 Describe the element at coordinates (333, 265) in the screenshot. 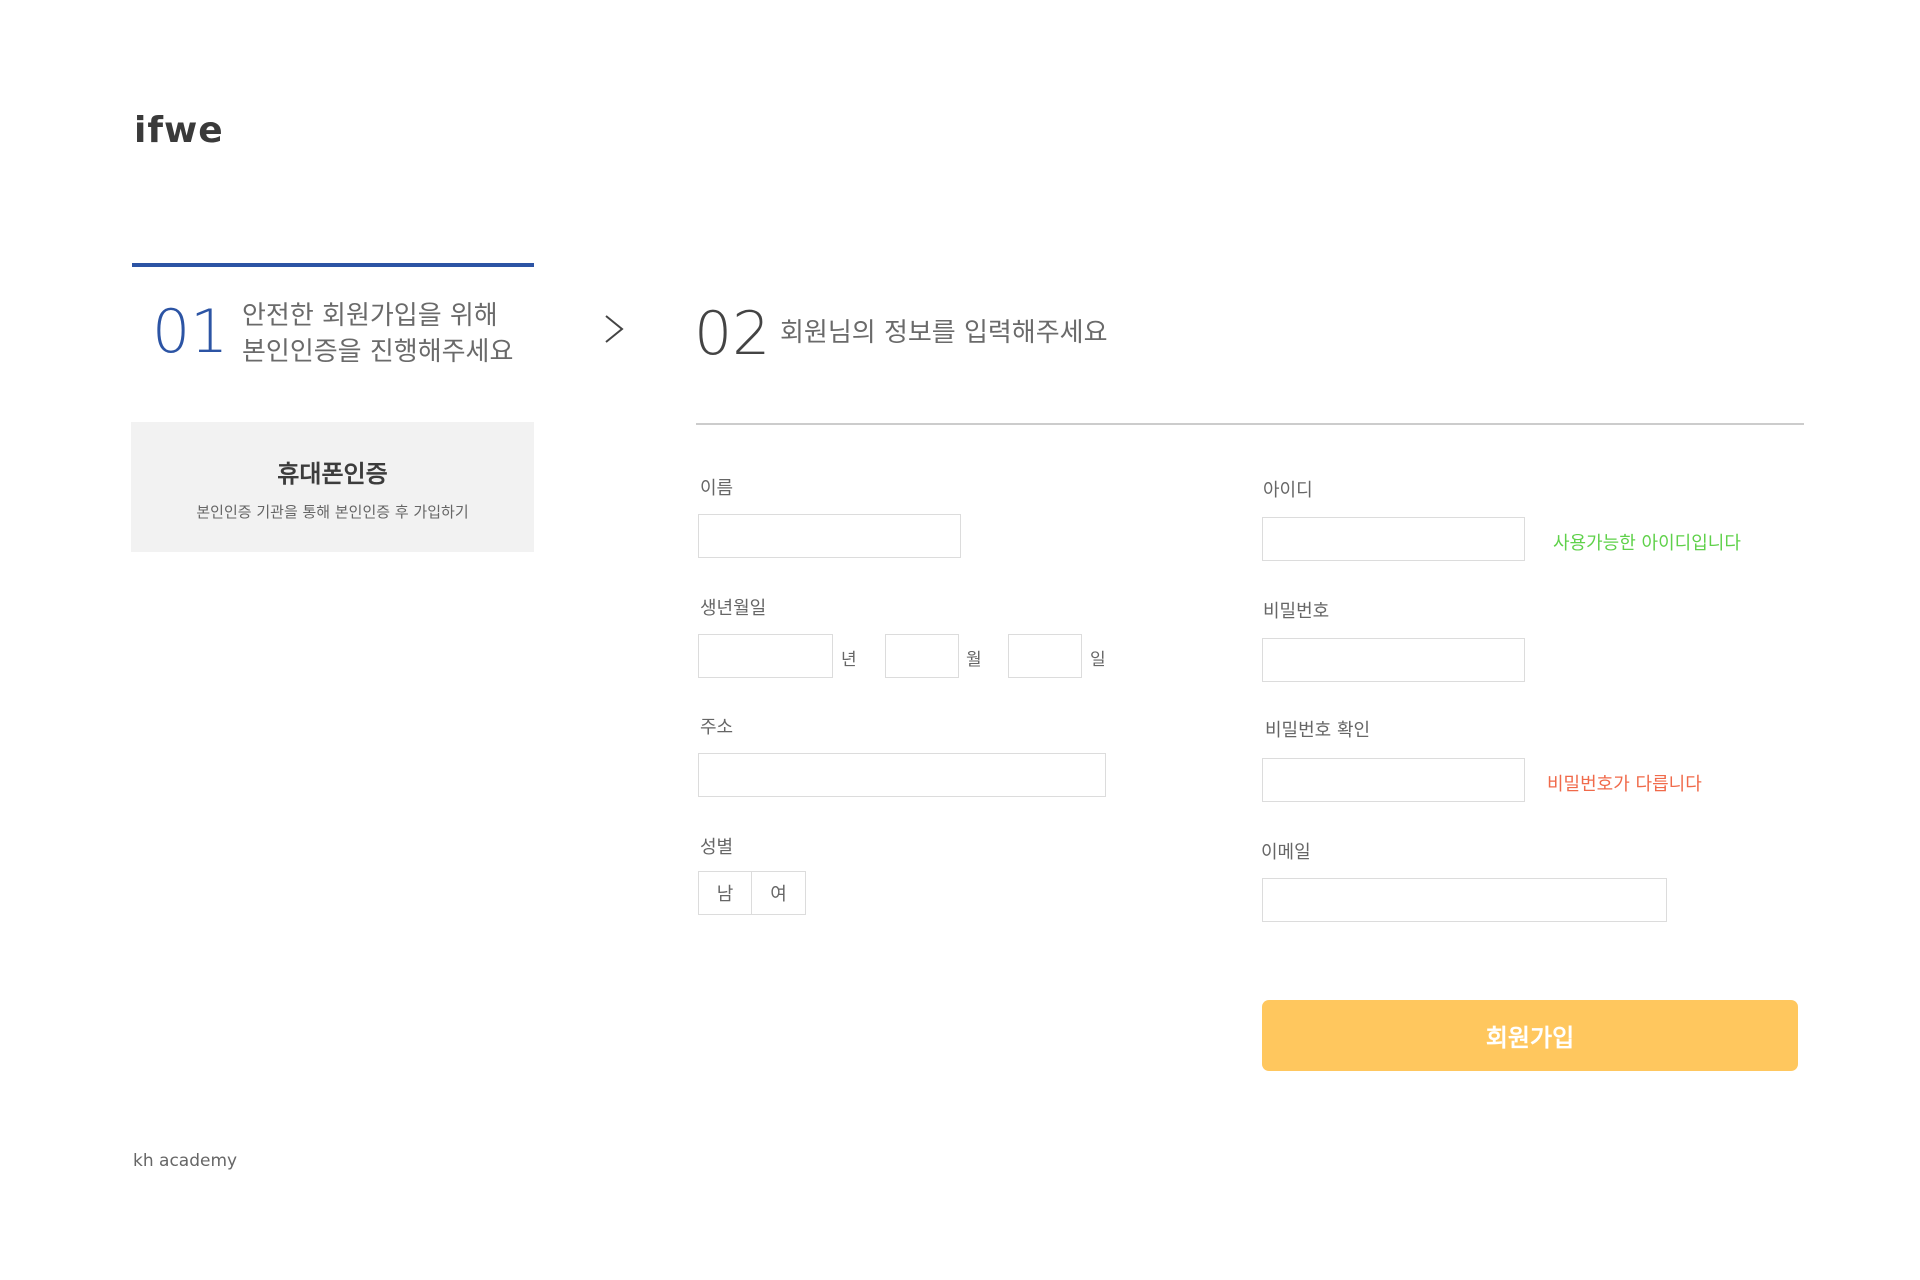

I see `step1-active-bar` at that location.